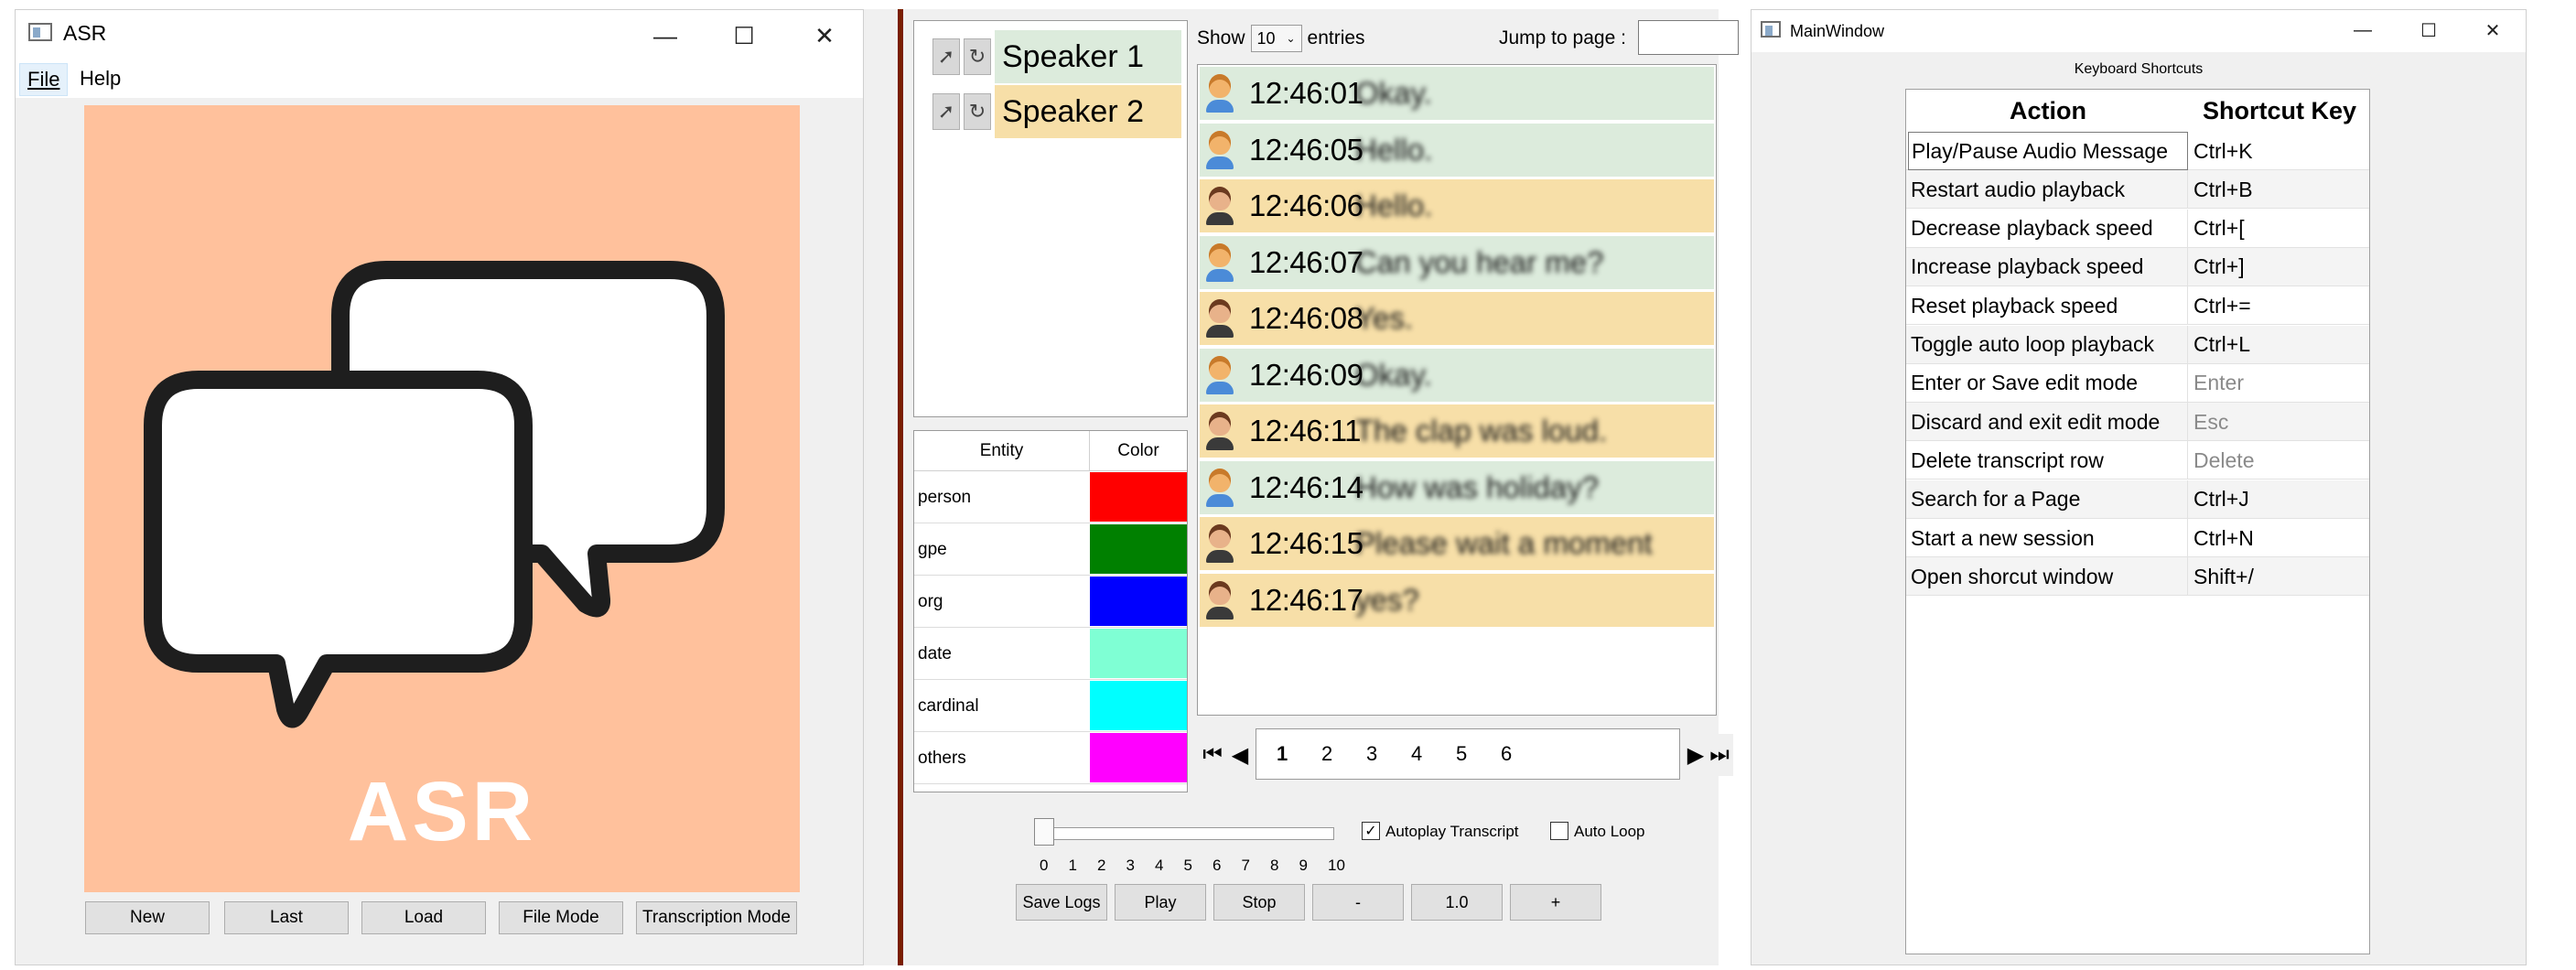 This screenshot has height=970, width=2576. What do you see at coordinates (561, 917) in the screenshot?
I see `file-mode-button: File Mode` at bounding box center [561, 917].